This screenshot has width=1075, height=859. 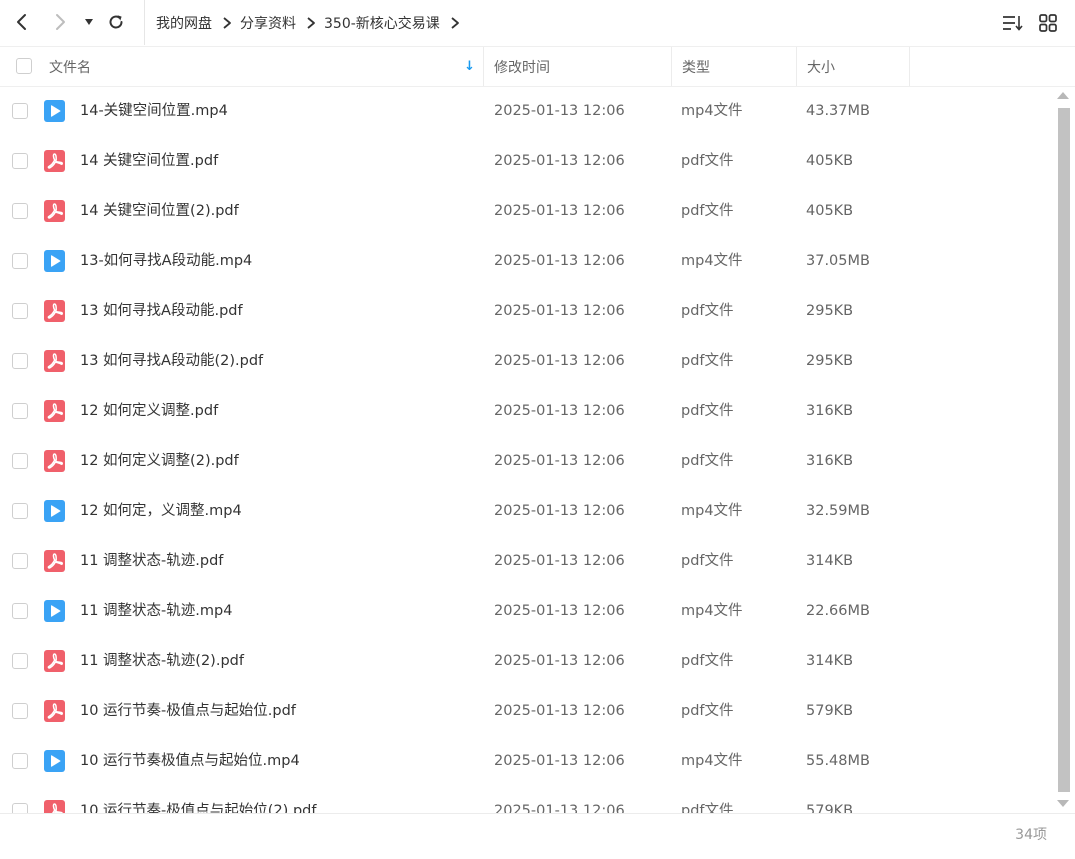 What do you see at coordinates (1013, 23) in the screenshot?
I see `sort-button` at bounding box center [1013, 23].